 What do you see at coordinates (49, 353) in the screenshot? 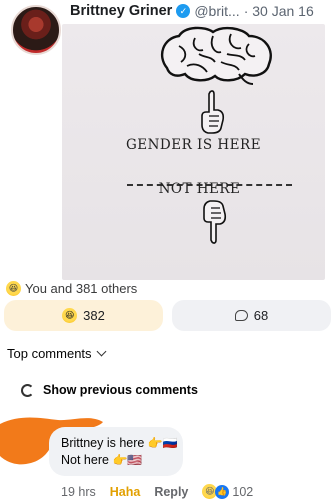
I see `top-comments-label: Top comments` at bounding box center [49, 353].